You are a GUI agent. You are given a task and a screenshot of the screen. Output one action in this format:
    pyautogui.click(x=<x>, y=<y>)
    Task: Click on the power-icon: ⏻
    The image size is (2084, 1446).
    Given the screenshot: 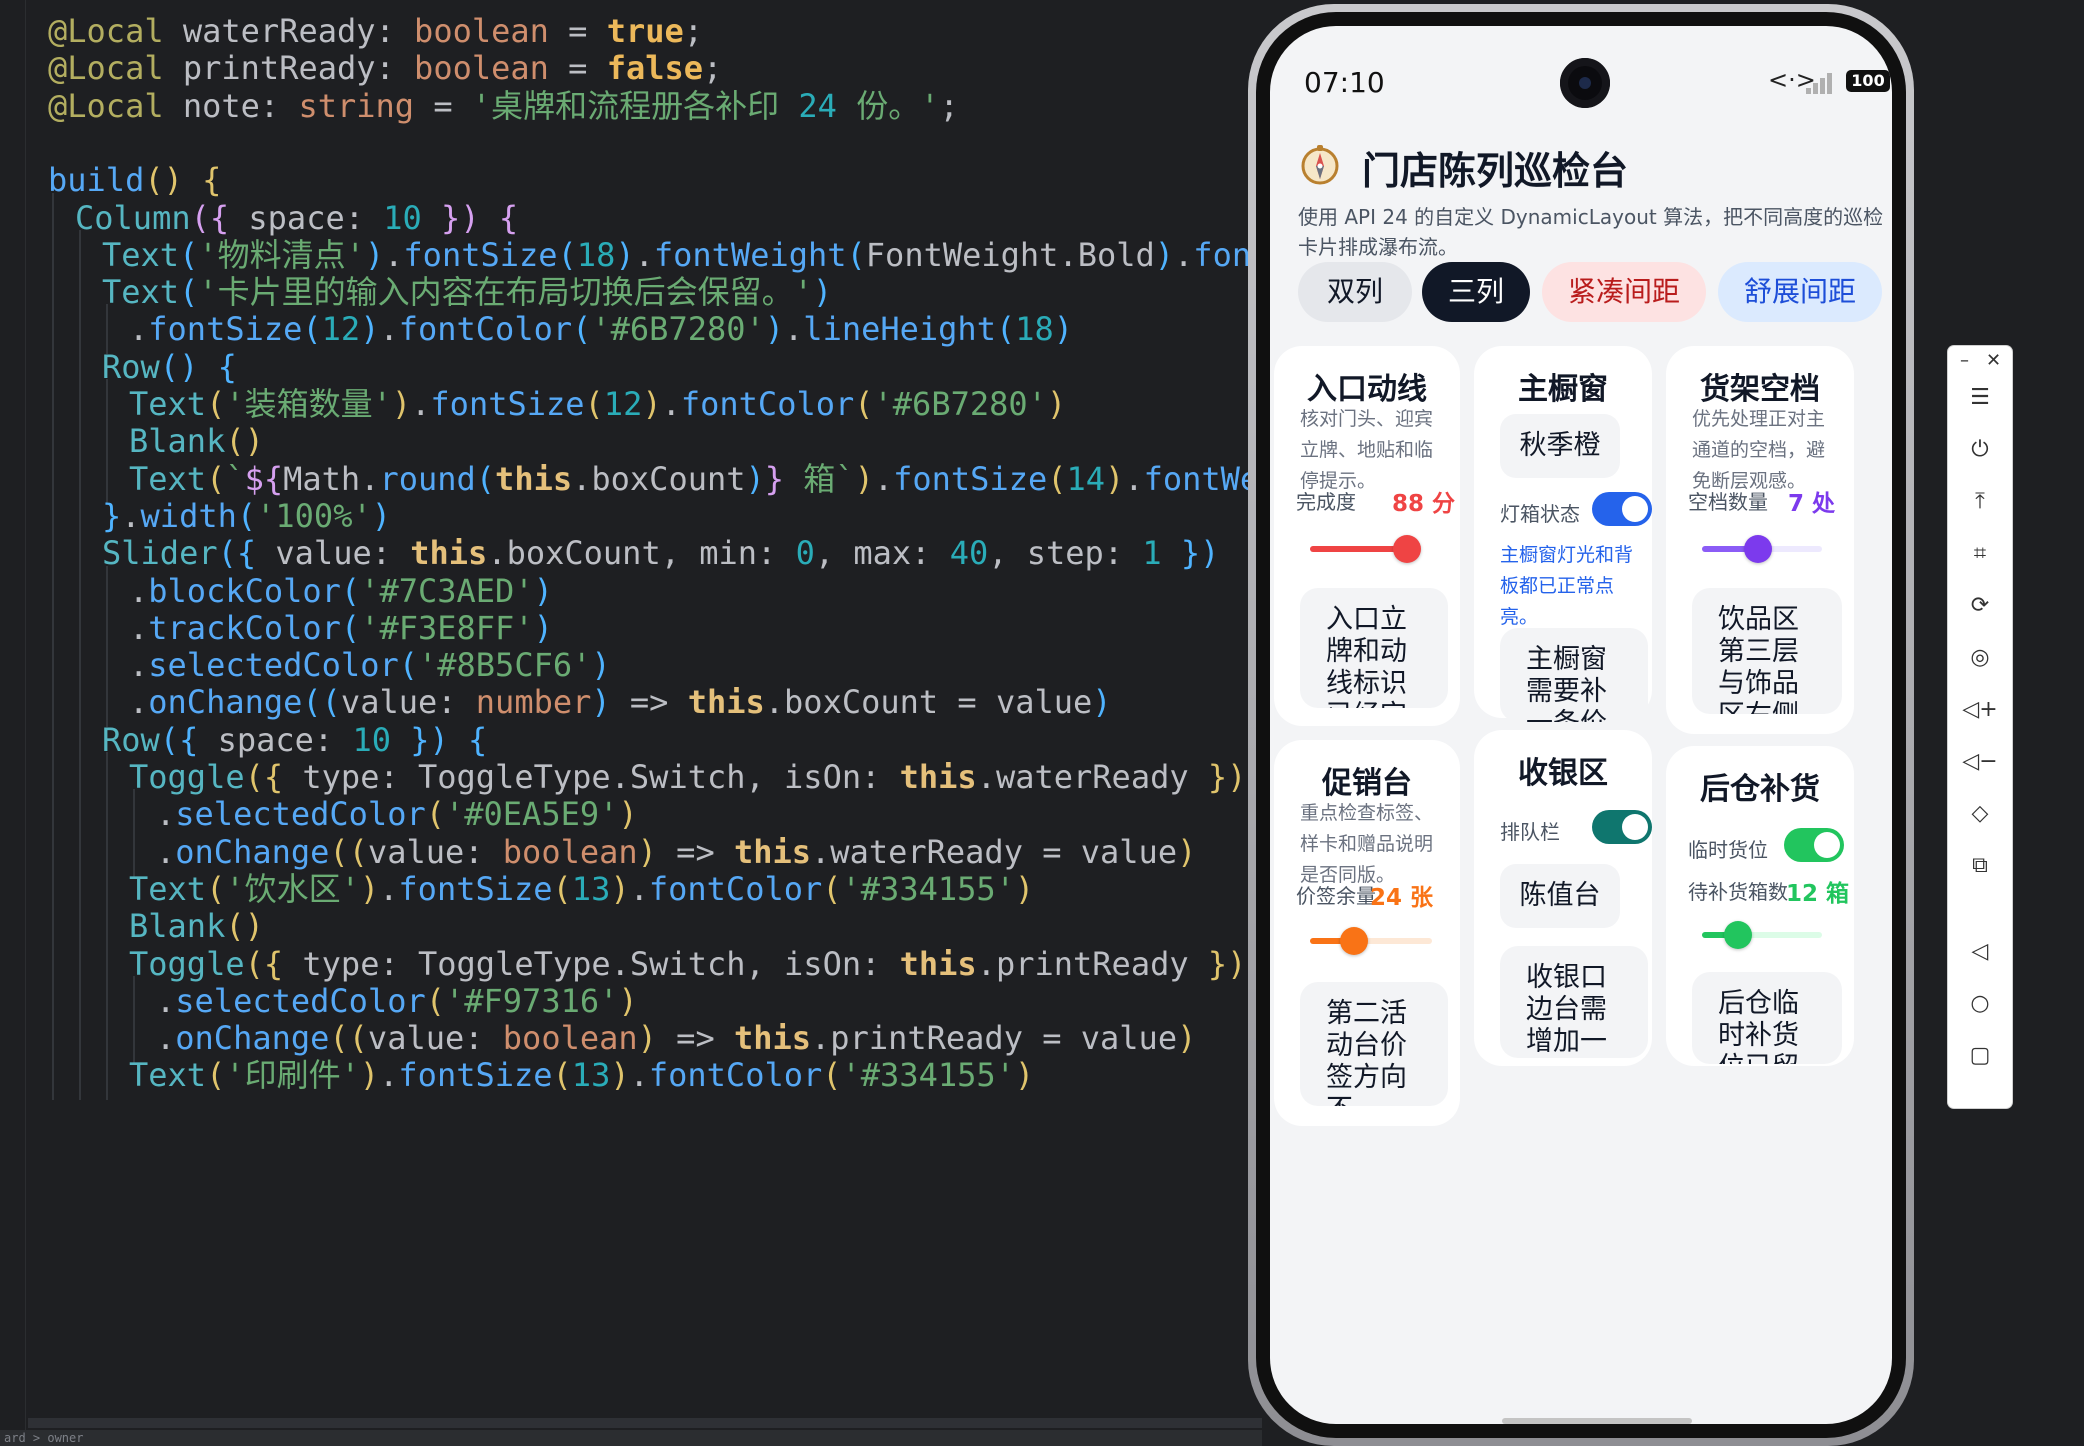 What is the action you would take?
    pyautogui.click(x=1980, y=450)
    